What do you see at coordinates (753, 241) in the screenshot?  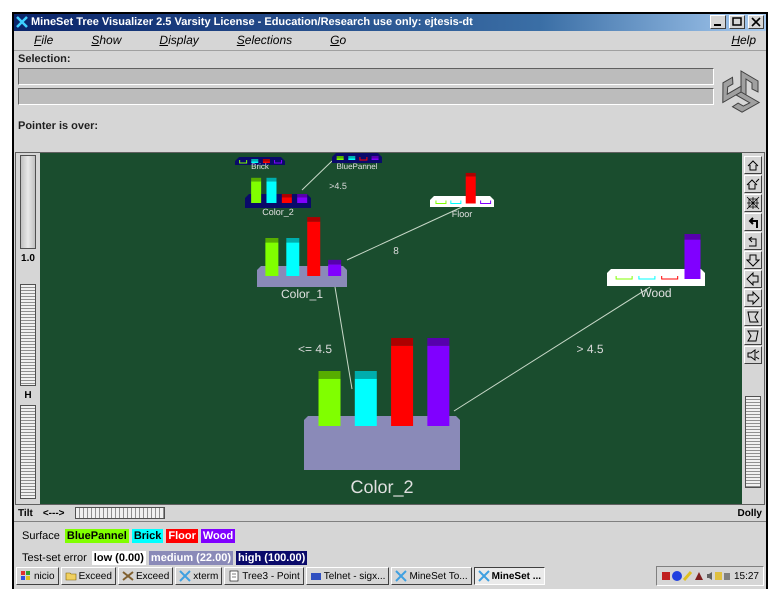 I see `redo-button` at bounding box center [753, 241].